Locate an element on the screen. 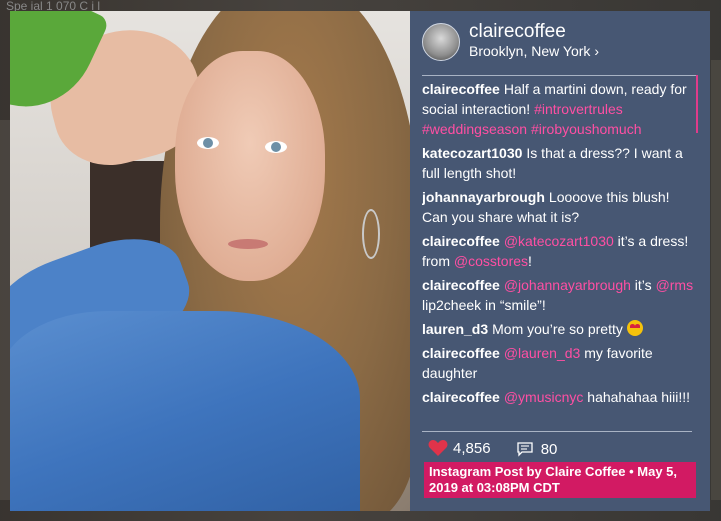  post-username: clairecoffee is located at coordinates (517, 32).